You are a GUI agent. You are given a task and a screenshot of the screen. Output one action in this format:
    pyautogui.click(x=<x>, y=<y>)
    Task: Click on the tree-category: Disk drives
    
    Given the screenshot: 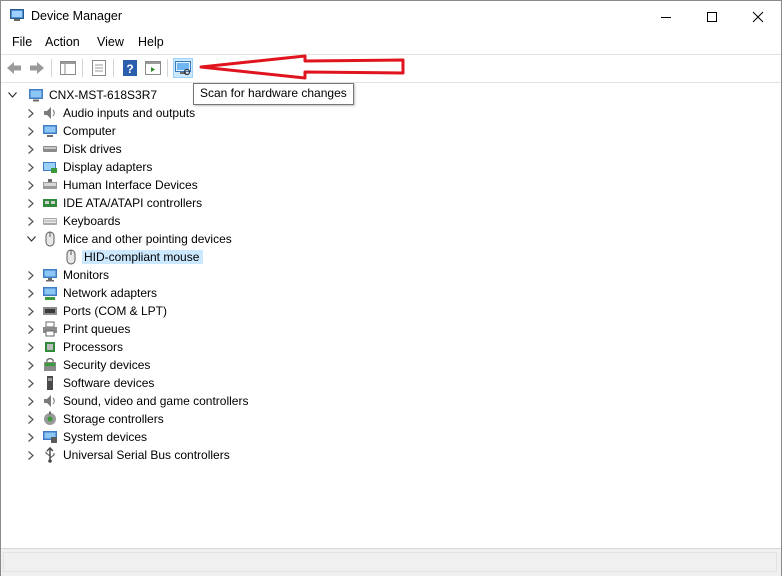 What is the action you would take?
    pyautogui.click(x=73, y=149)
    